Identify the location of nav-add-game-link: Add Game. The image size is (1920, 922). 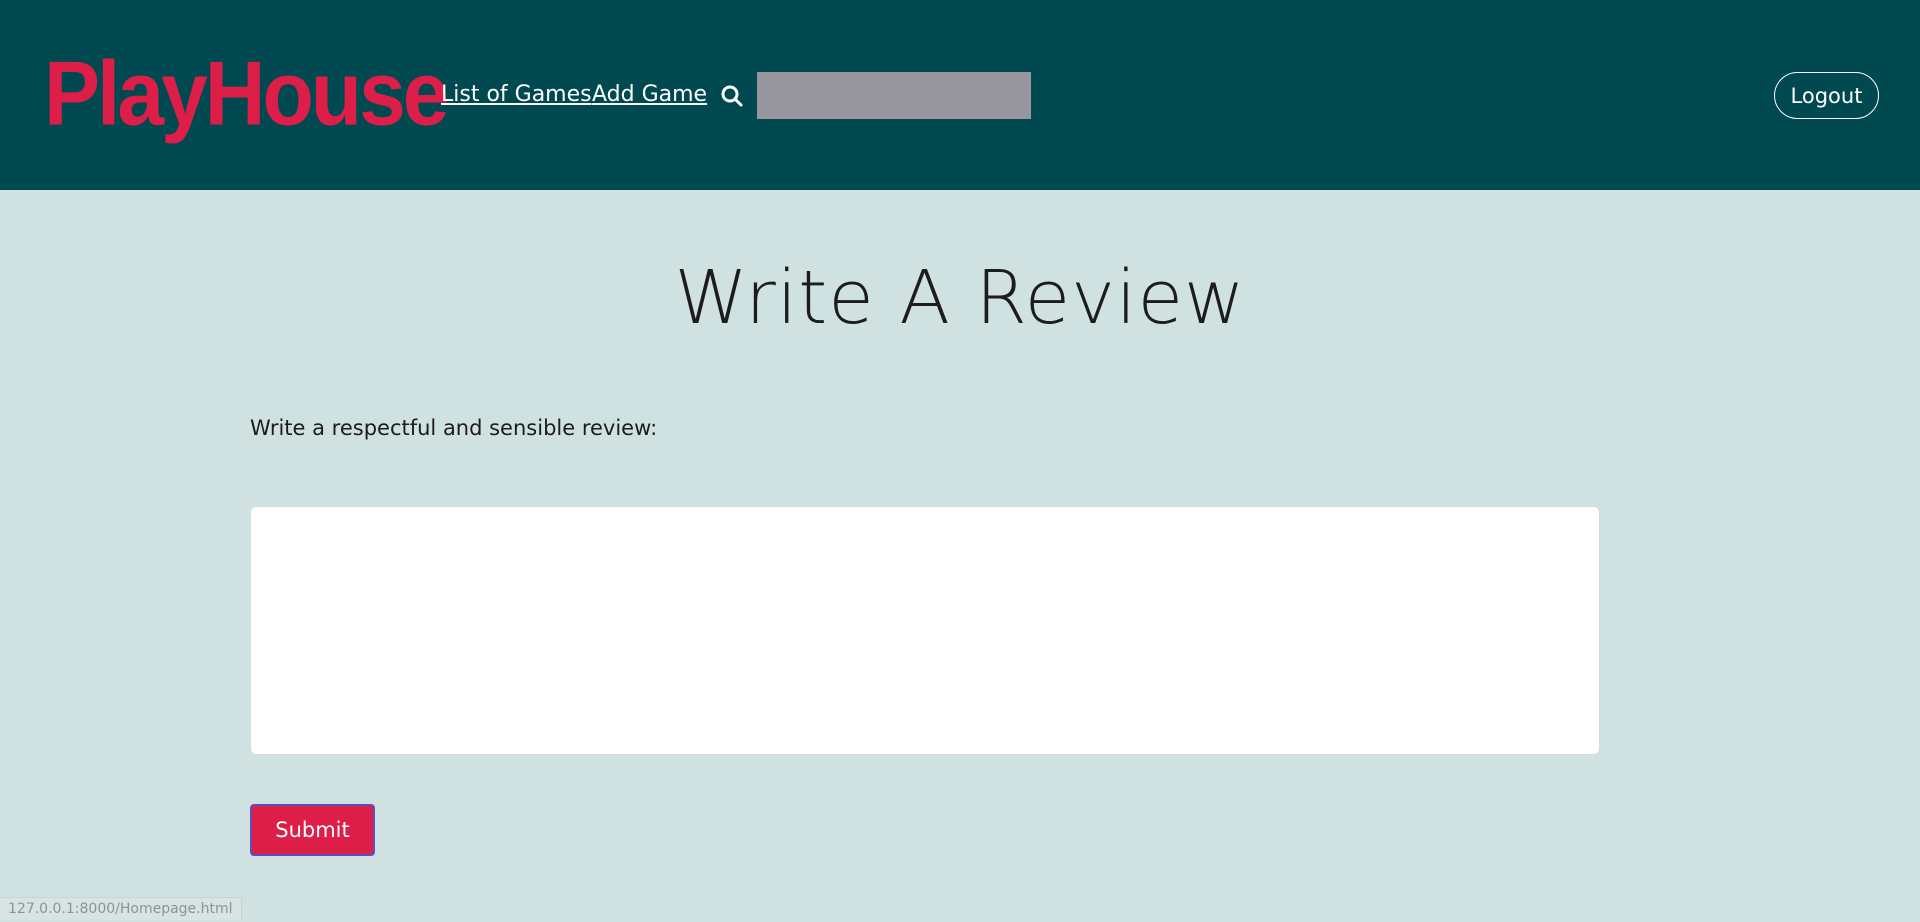
(649, 94).